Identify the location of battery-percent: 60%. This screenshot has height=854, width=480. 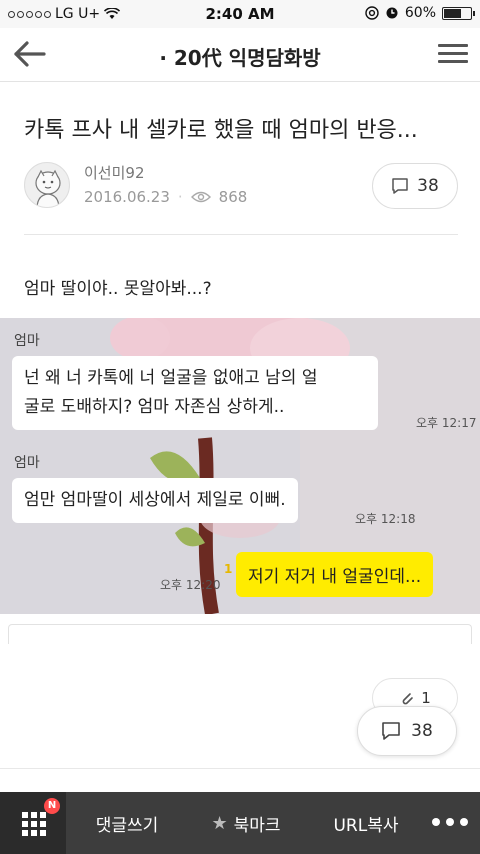
(420, 13).